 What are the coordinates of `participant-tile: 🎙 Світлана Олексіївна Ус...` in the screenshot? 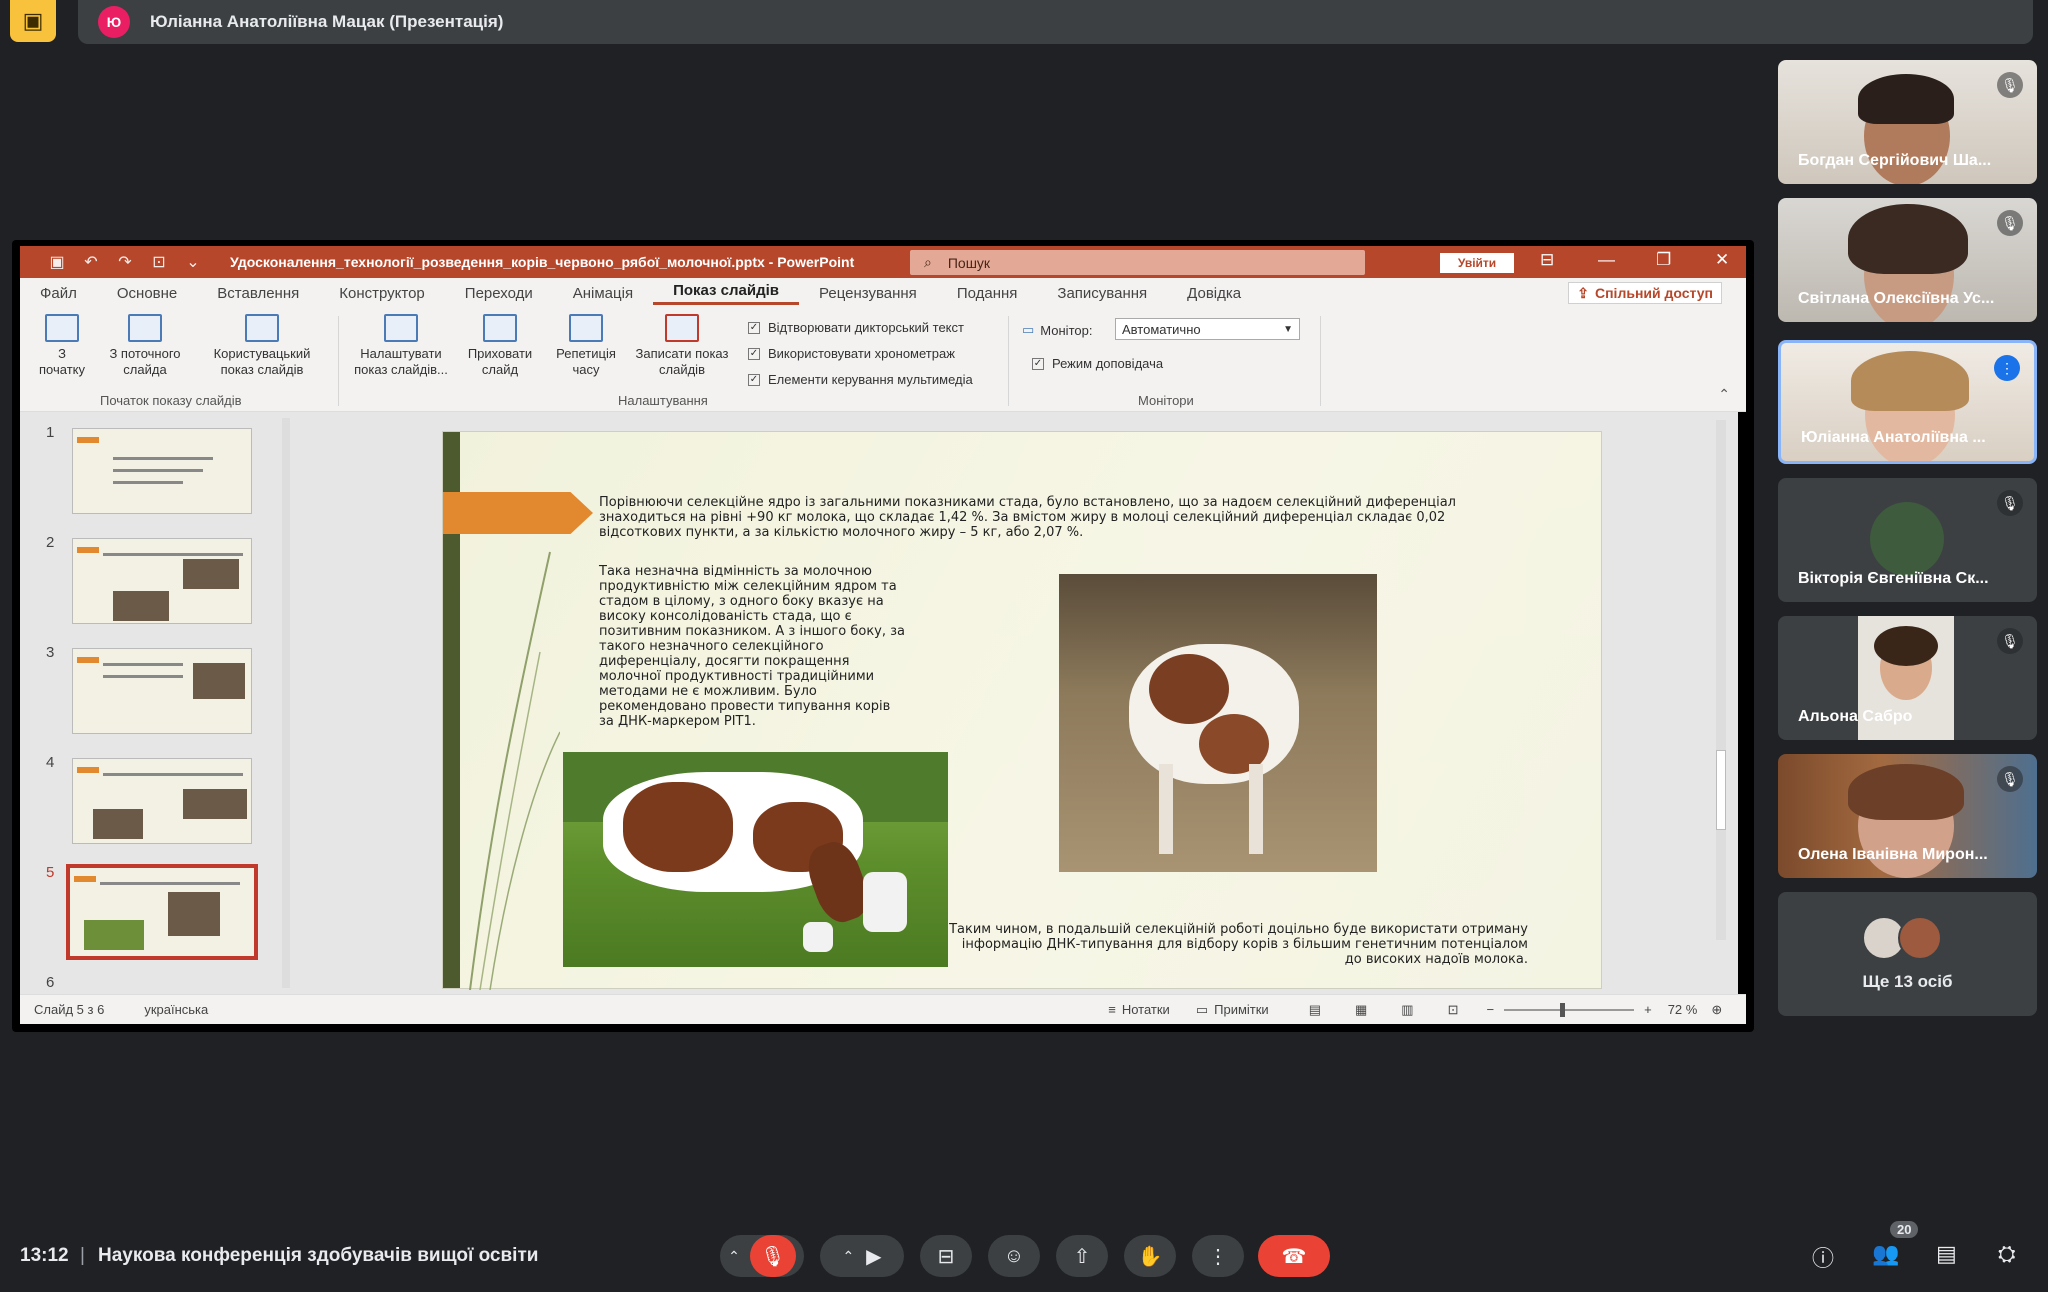 It's located at (1907, 260).